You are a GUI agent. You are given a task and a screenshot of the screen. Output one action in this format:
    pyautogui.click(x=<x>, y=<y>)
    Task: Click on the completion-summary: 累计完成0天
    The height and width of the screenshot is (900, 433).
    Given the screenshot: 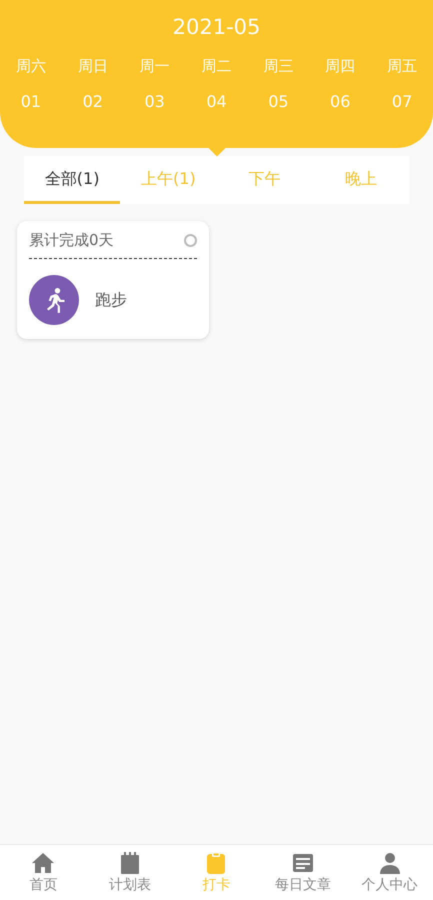 What is the action you would take?
    pyautogui.click(x=71, y=240)
    